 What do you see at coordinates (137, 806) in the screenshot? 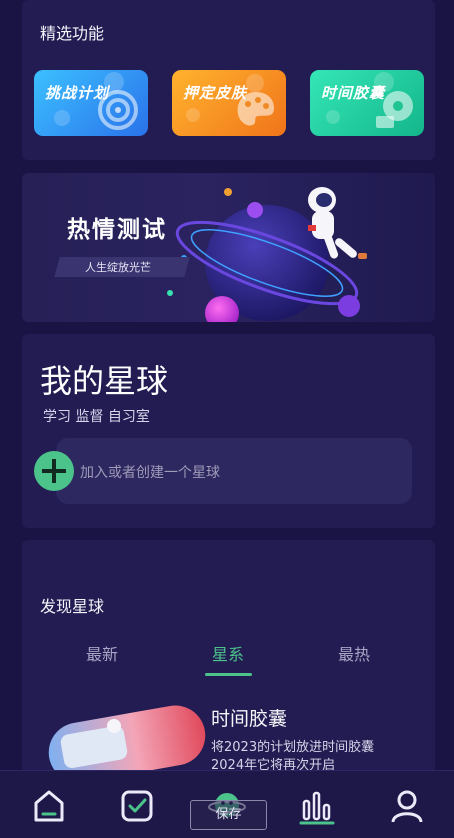
I see `checklist-icon` at bounding box center [137, 806].